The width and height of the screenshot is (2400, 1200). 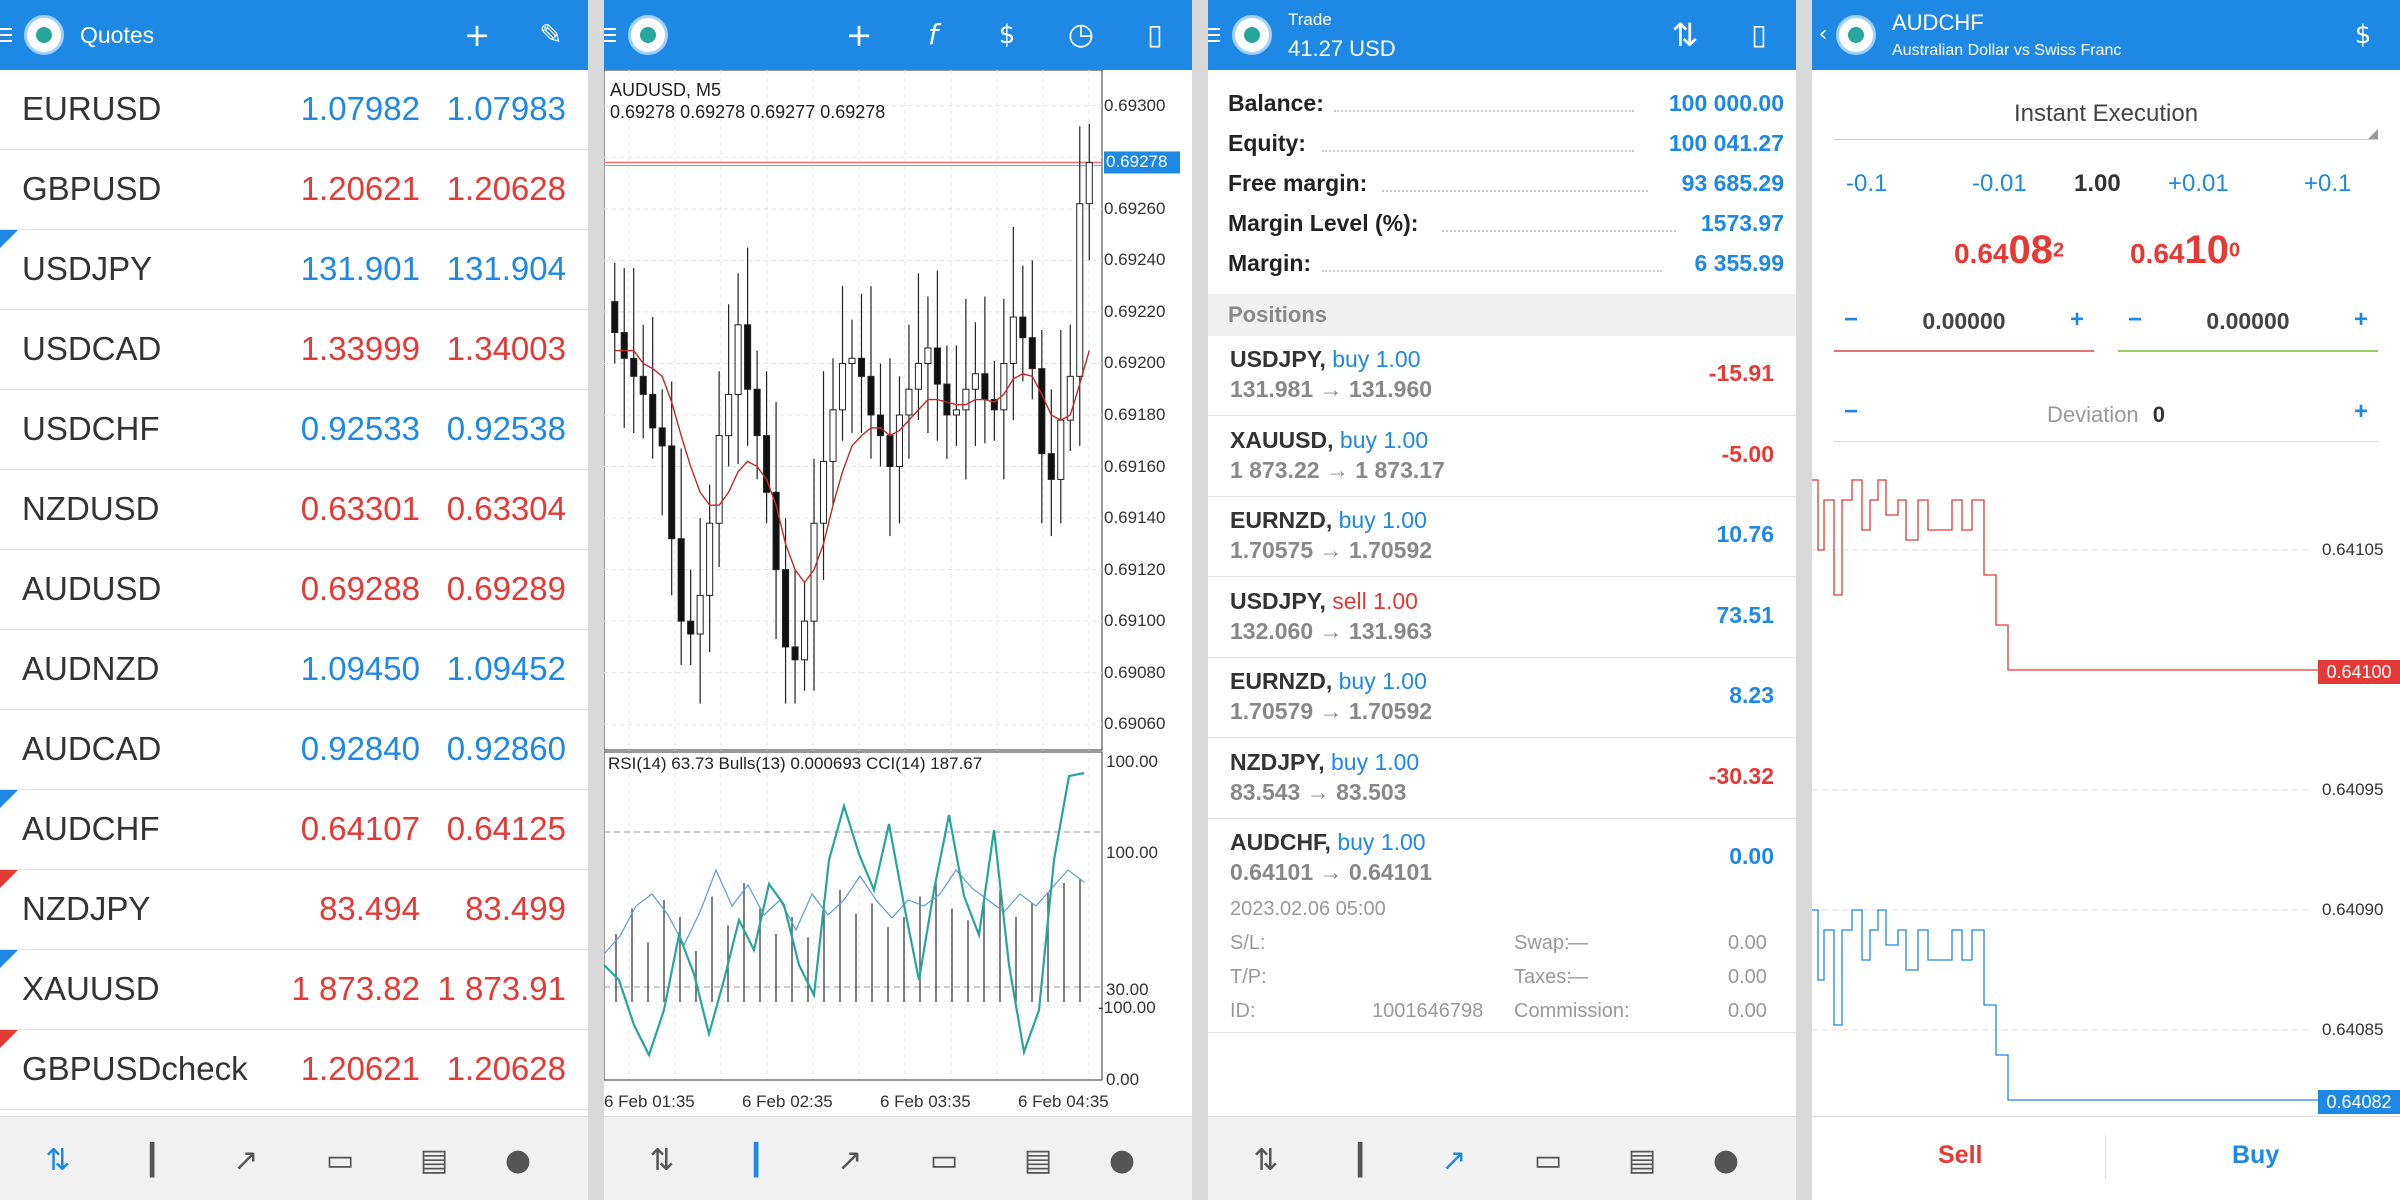 What do you see at coordinates (2106, 115) in the screenshot?
I see `execution-type-select: Instant Execution` at bounding box center [2106, 115].